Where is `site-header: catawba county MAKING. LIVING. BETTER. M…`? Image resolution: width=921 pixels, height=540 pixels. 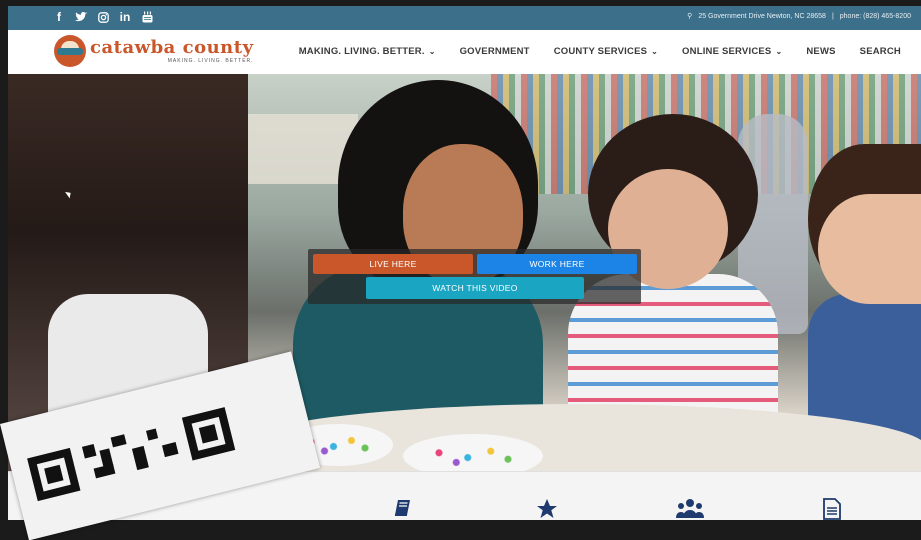 site-header: catawba county MAKING. LIVING. BETTER. M… is located at coordinates (464, 52).